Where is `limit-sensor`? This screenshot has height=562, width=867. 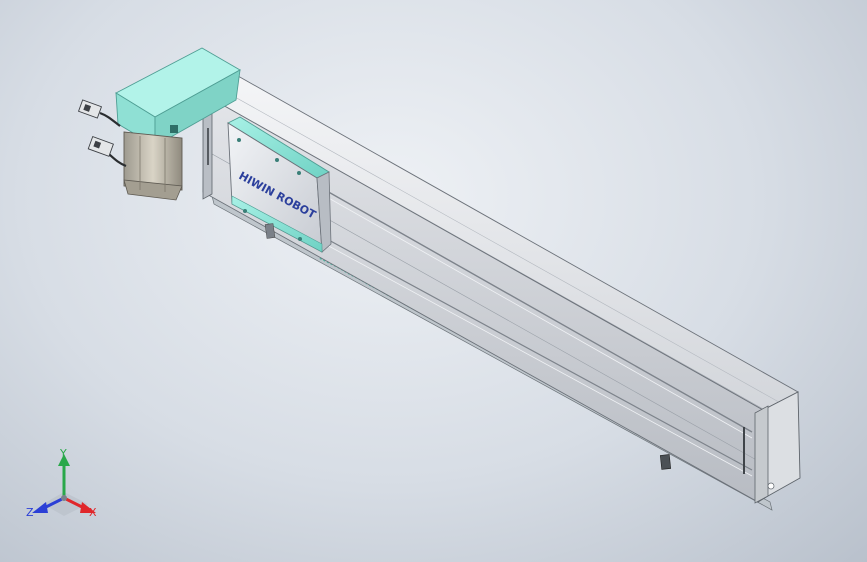 limit-sensor is located at coordinates (665, 462).